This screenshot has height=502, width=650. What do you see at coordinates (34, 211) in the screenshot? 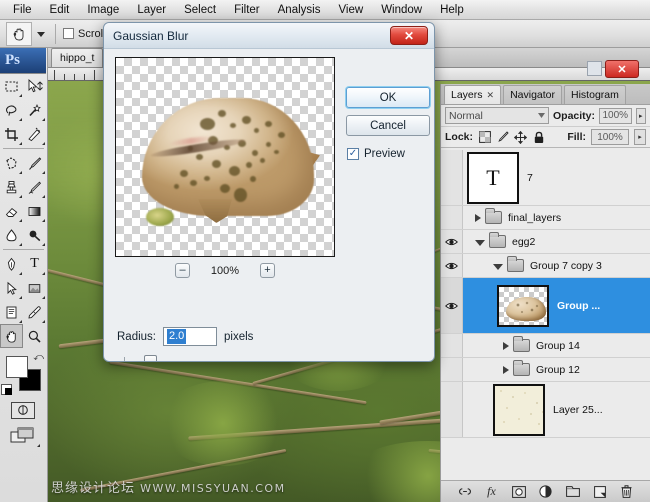
I see `gradient-tool-icon` at bounding box center [34, 211].